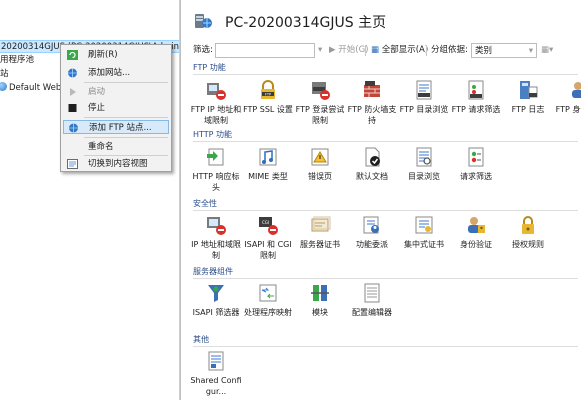 The height and width of the screenshot is (400, 581). I want to click on central-certificate-icon, so click(424, 225).